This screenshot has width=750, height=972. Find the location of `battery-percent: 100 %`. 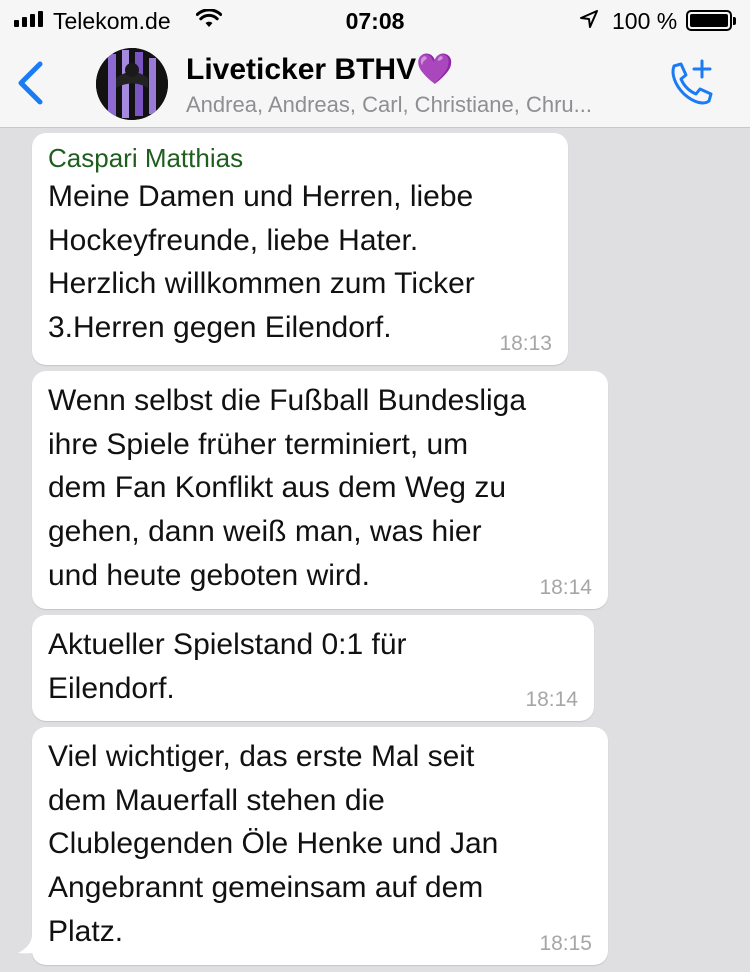

battery-percent: 100 % is located at coordinates (645, 21).